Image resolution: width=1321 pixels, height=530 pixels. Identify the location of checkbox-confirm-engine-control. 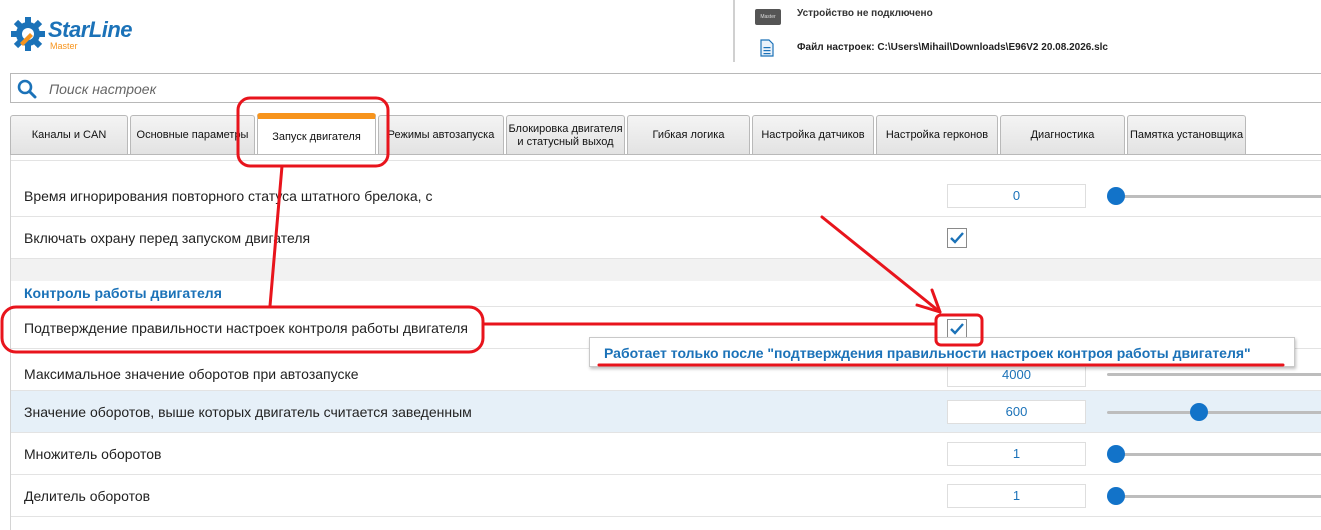
(957, 329).